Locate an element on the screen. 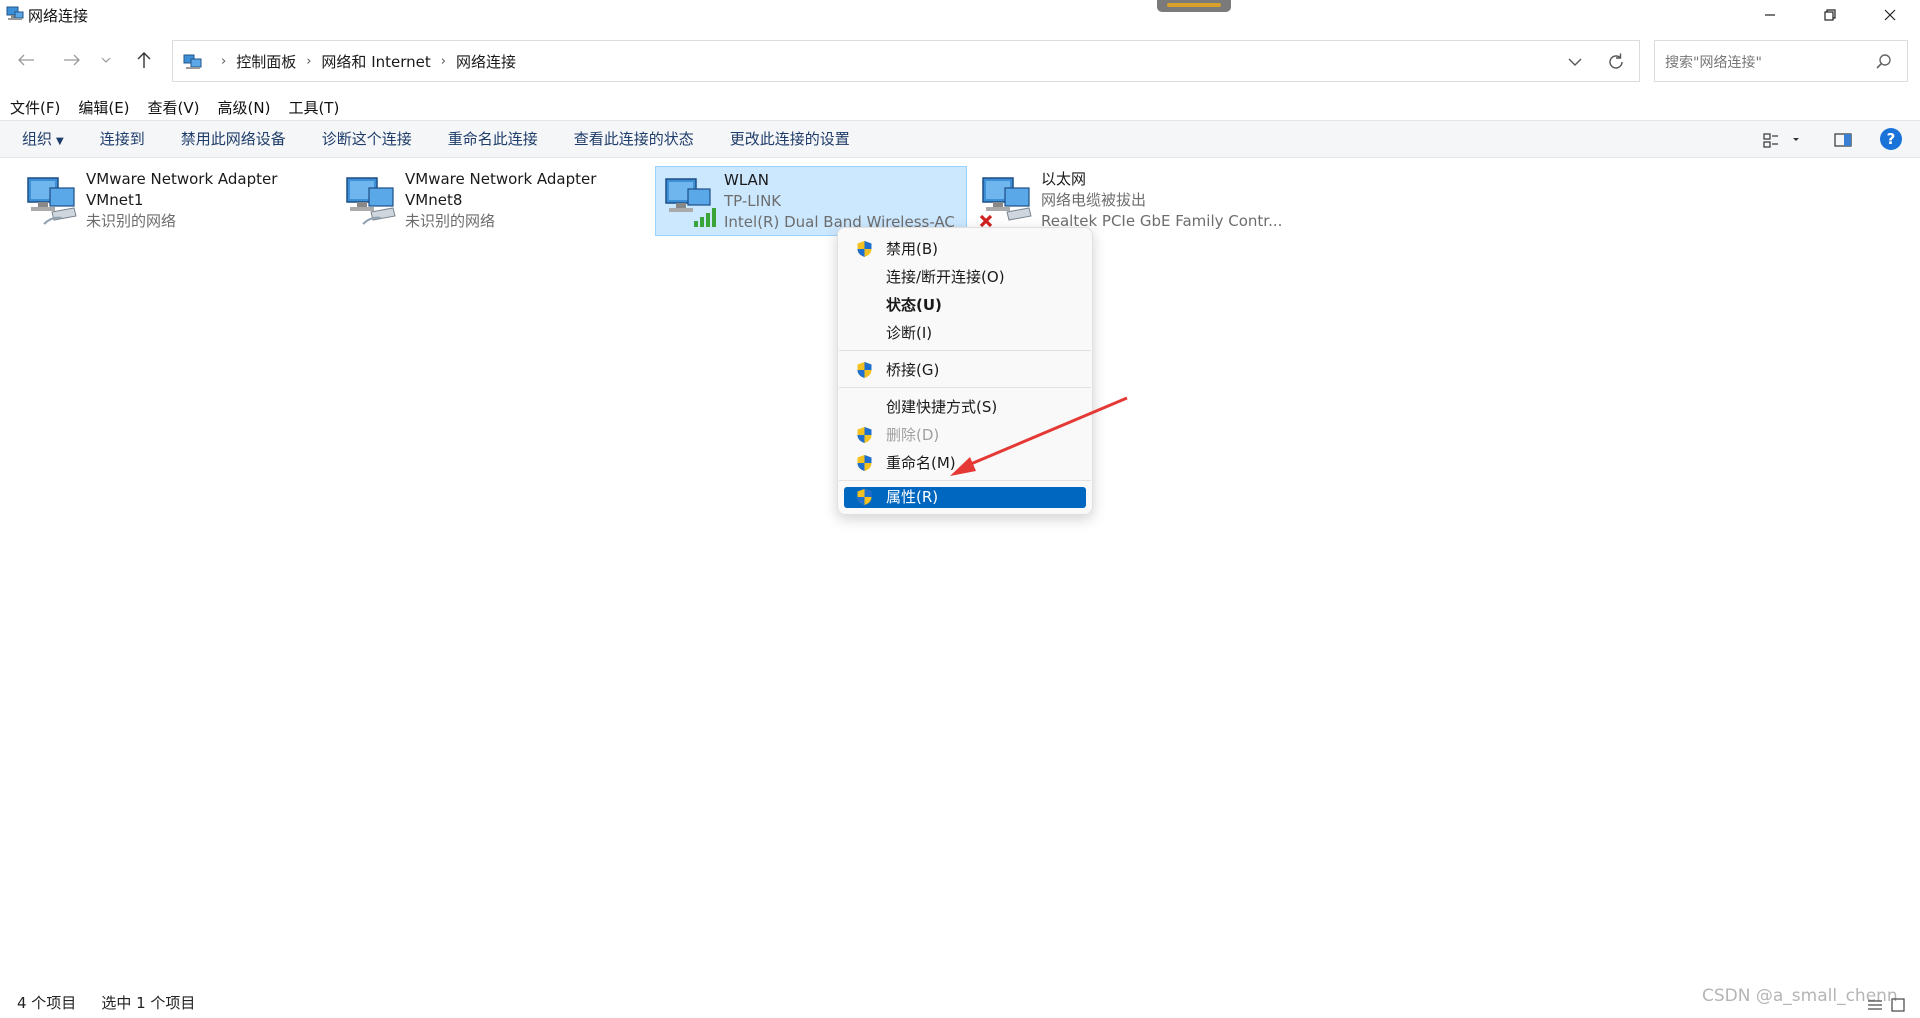 The height and width of the screenshot is (1018, 1920). minimize-icon is located at coordinates (1770, 15).